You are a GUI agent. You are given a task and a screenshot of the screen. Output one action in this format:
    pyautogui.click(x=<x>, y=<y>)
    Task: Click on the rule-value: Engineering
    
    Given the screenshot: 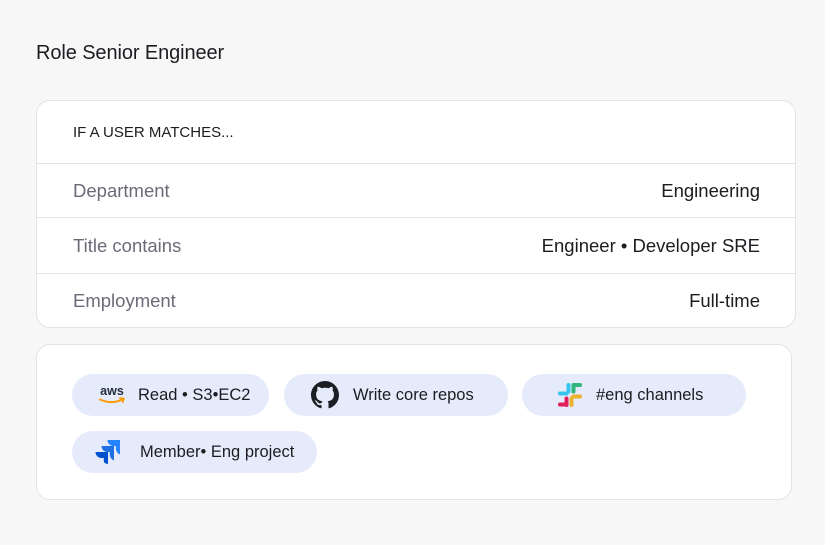 What is the action you would take?
    pyautogui.click(x=710, y=190)
    